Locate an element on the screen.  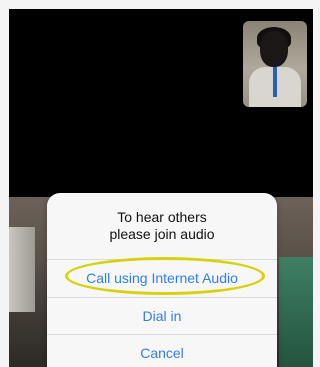
cancel-label: Cancel is located at coordinates (162, 353).